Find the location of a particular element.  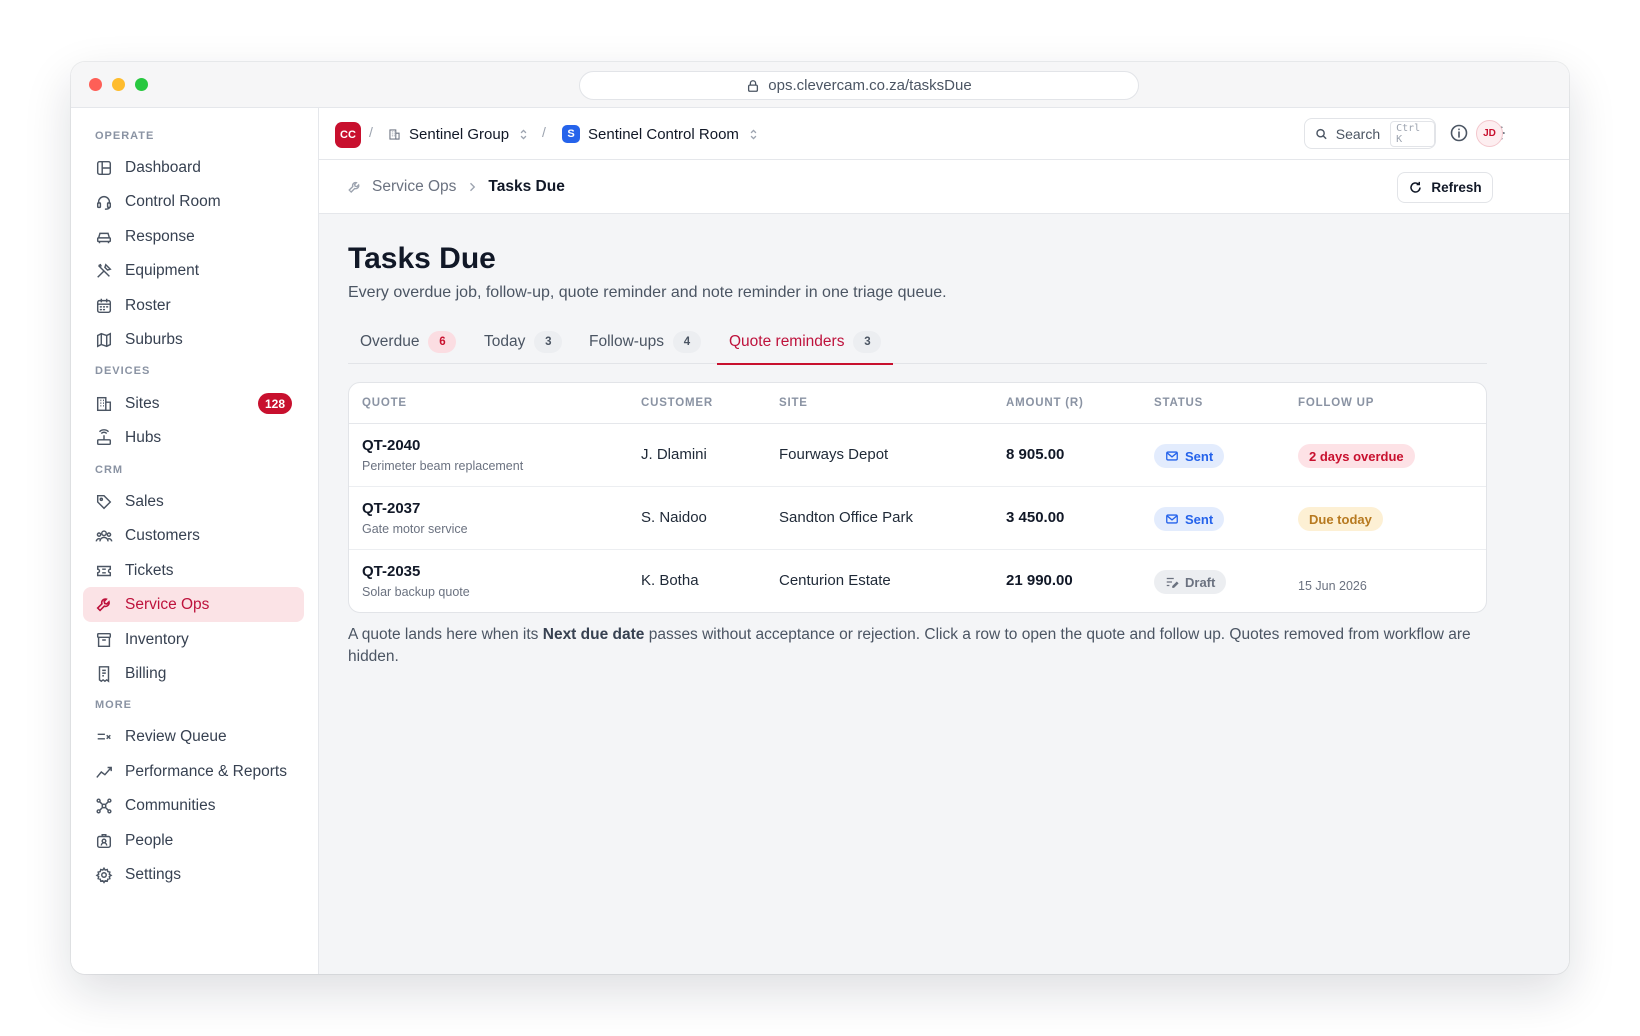

sidebar-item-suburbs: Suburbs is located at coordinates (193, 339).